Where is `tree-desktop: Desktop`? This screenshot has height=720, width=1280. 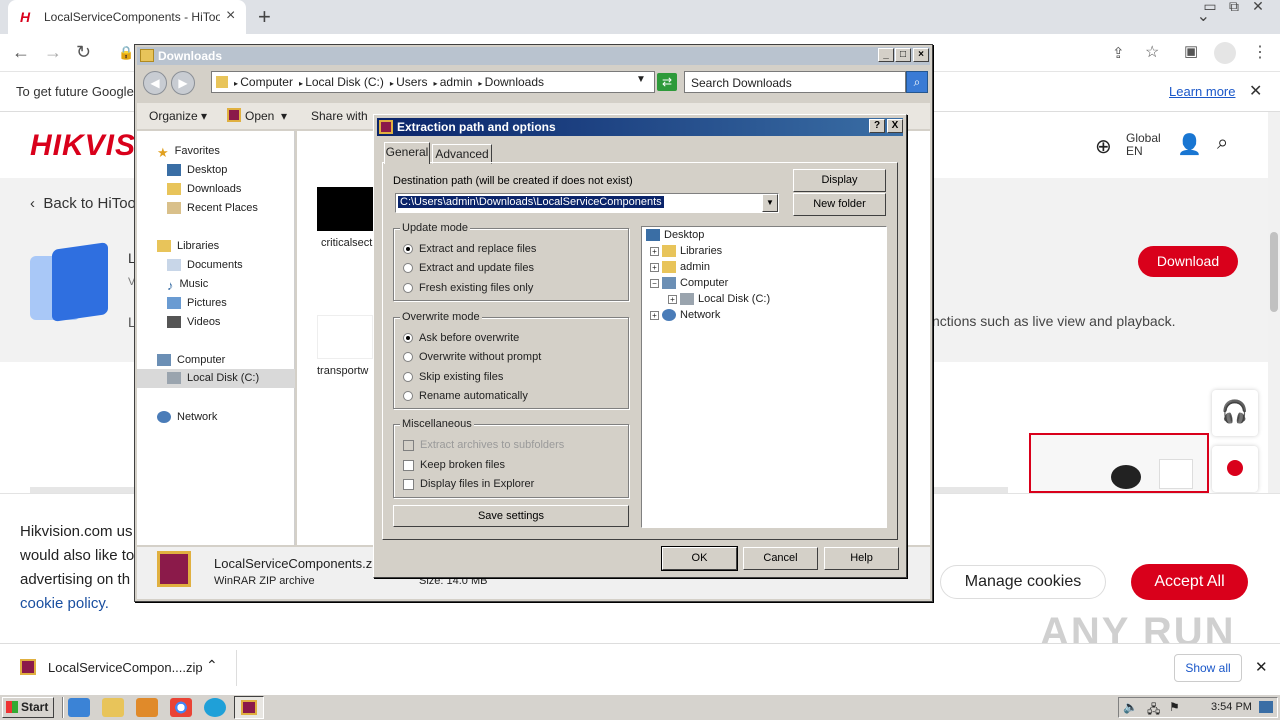 tree-desktop: Desktop is located at coordinates (675, 235).